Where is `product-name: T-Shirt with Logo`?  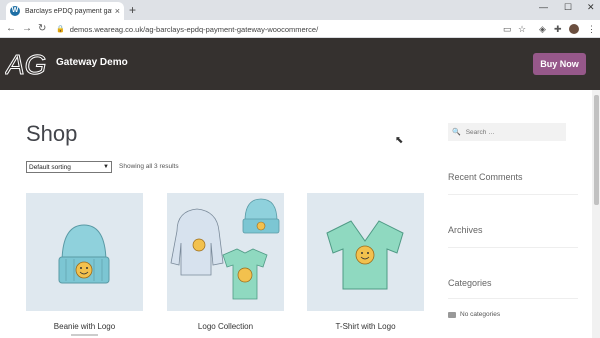
product-name: T-Shirt with Logo is located at coordinates (365, 326).